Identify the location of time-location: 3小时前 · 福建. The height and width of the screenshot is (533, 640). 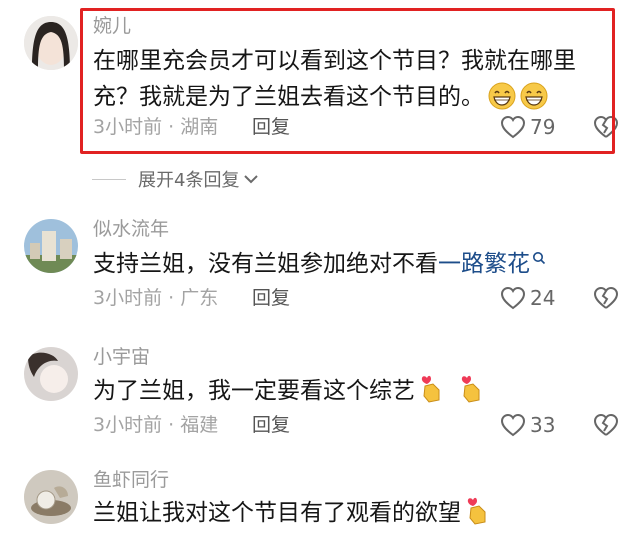
(156, 425).